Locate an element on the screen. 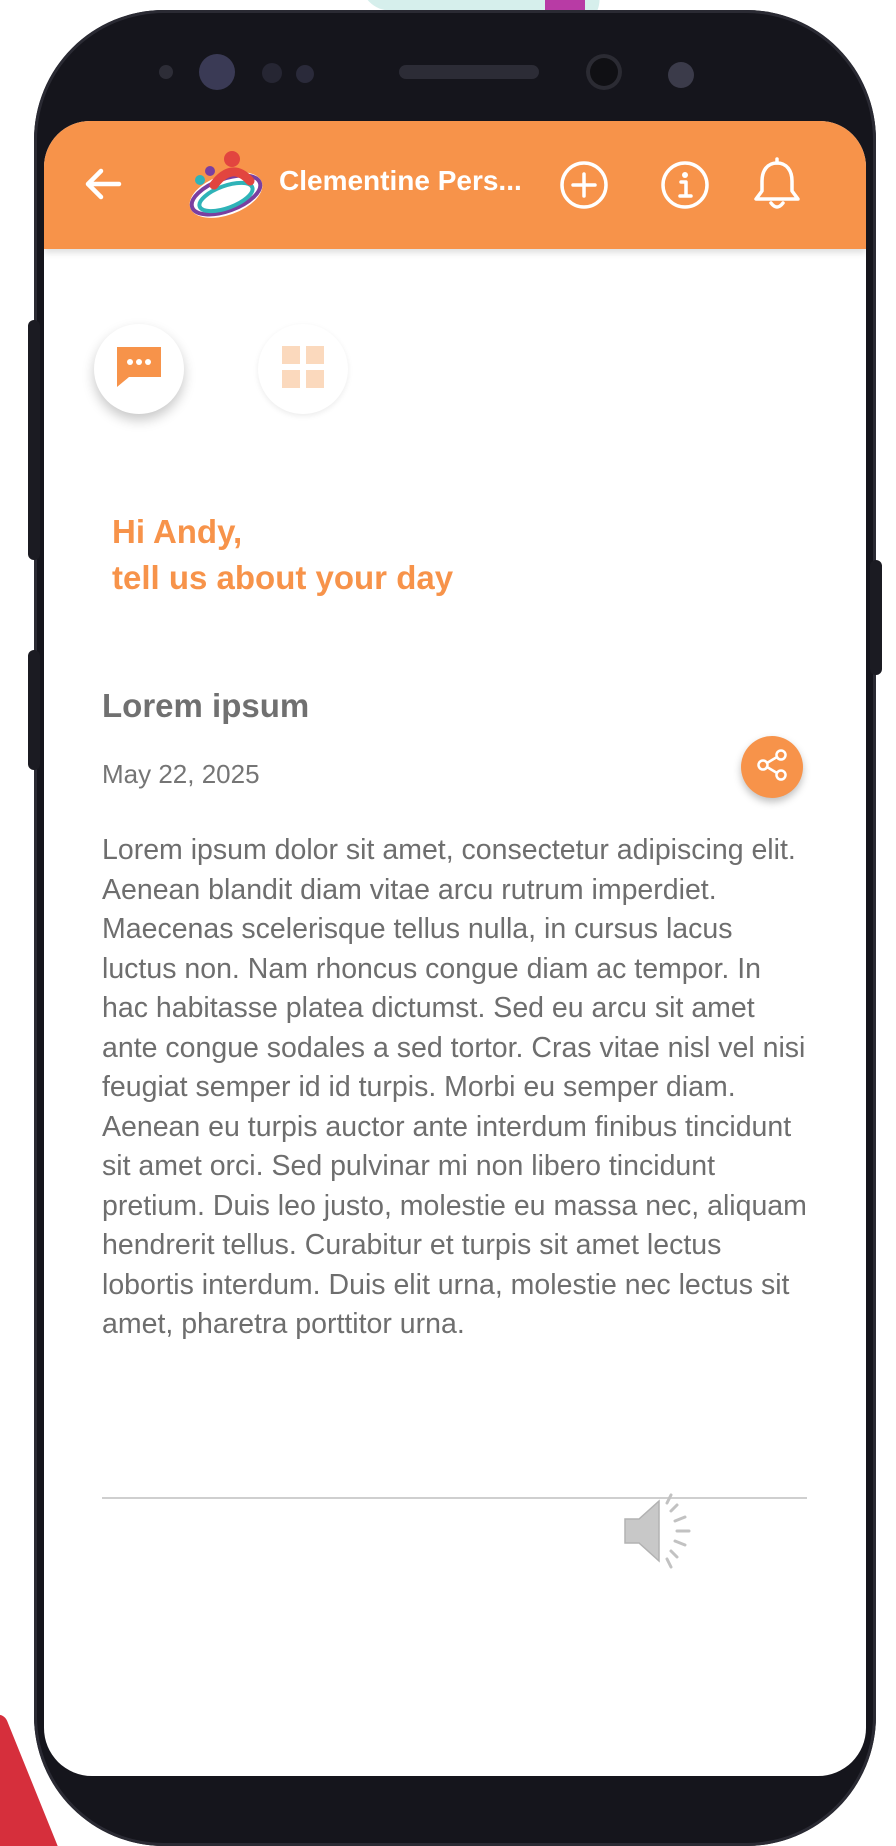 The image size is (896, 1846). chat-bubble-icon is located at coordinates (139, 369).